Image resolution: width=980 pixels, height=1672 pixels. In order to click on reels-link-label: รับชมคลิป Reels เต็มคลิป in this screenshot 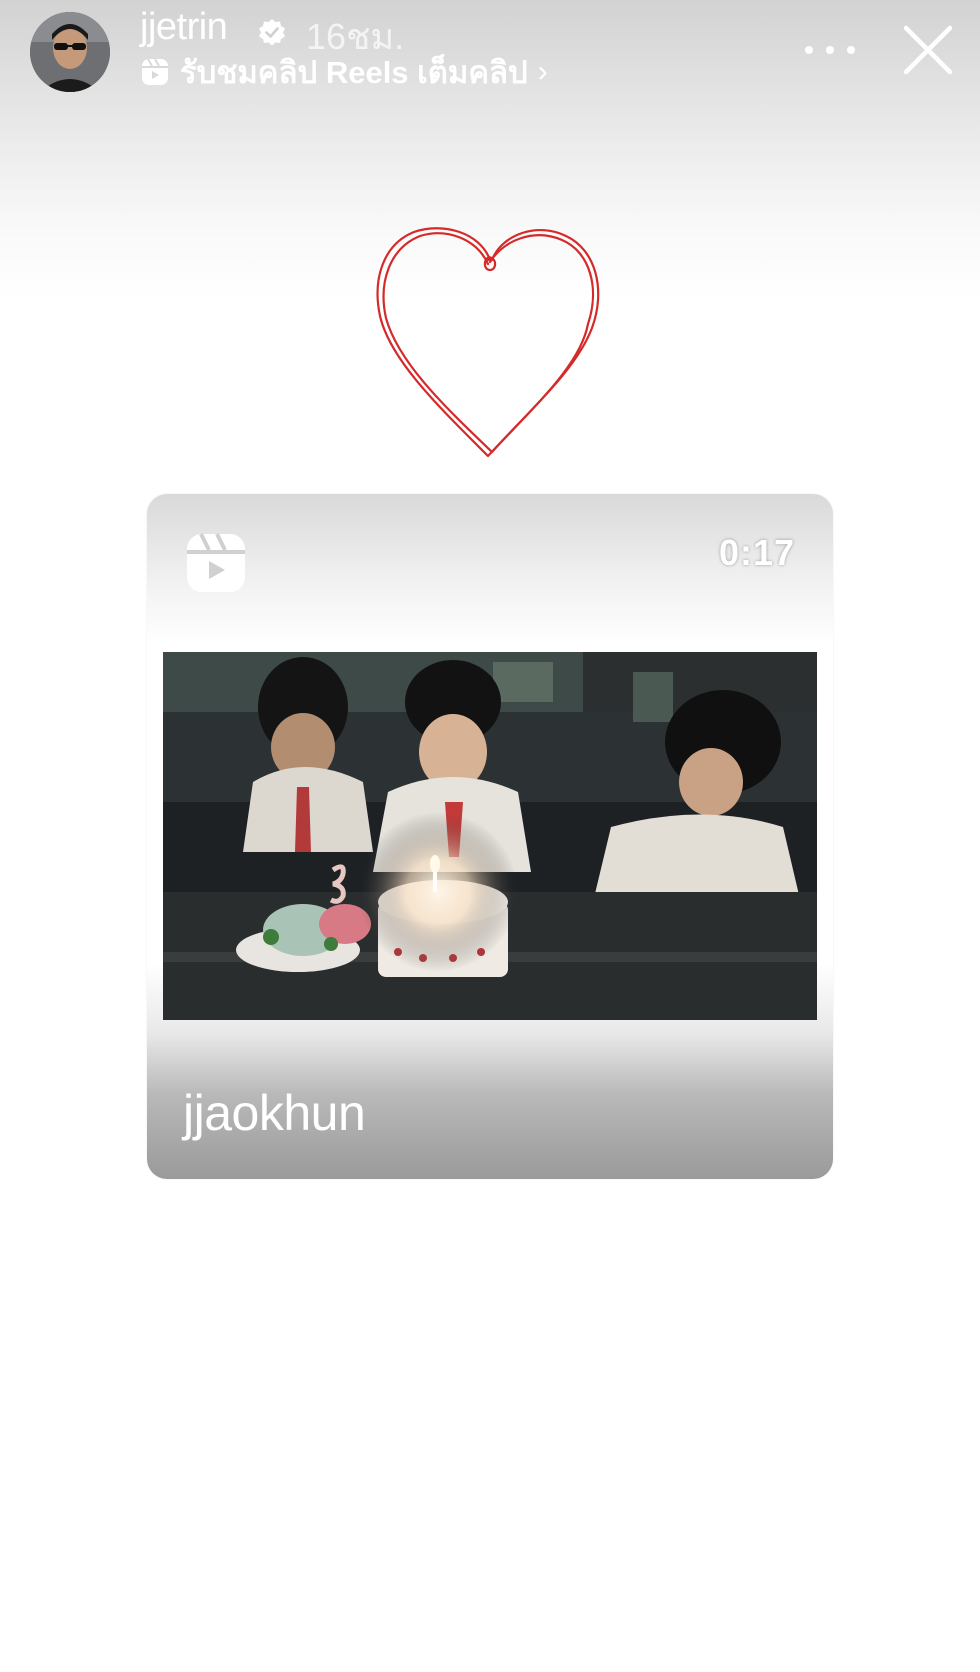, I will do `click(354, 72)`.